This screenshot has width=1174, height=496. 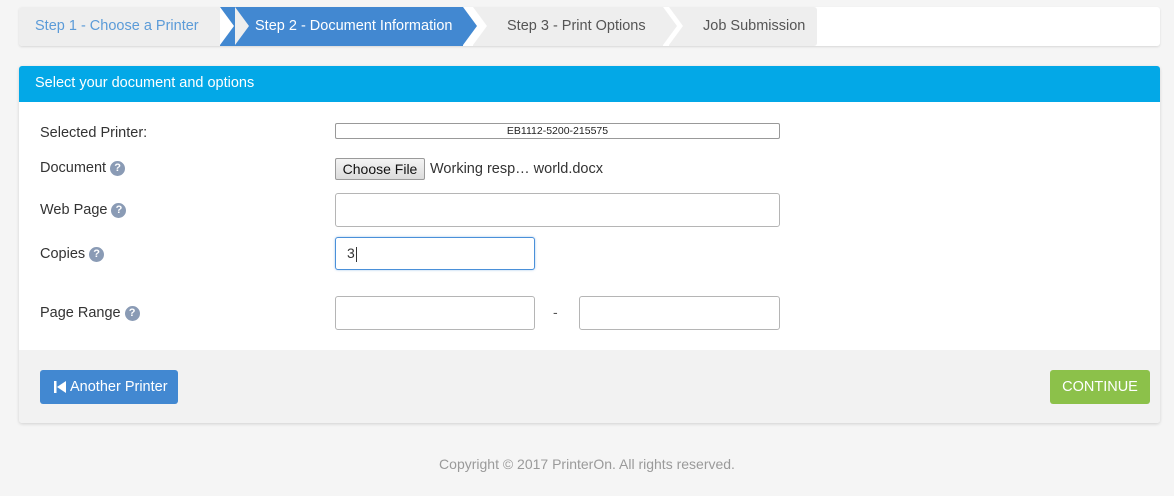 I want to click on panel-footer: Another Printer CONTINUE, so click(x=589, y=386).